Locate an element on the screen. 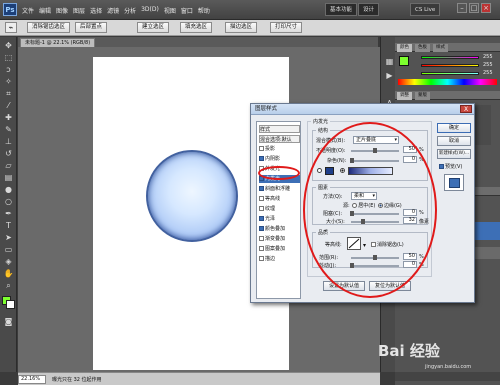 The image size is (500, 385). cancel-button: 取消 is located at coordinates (454, 141).